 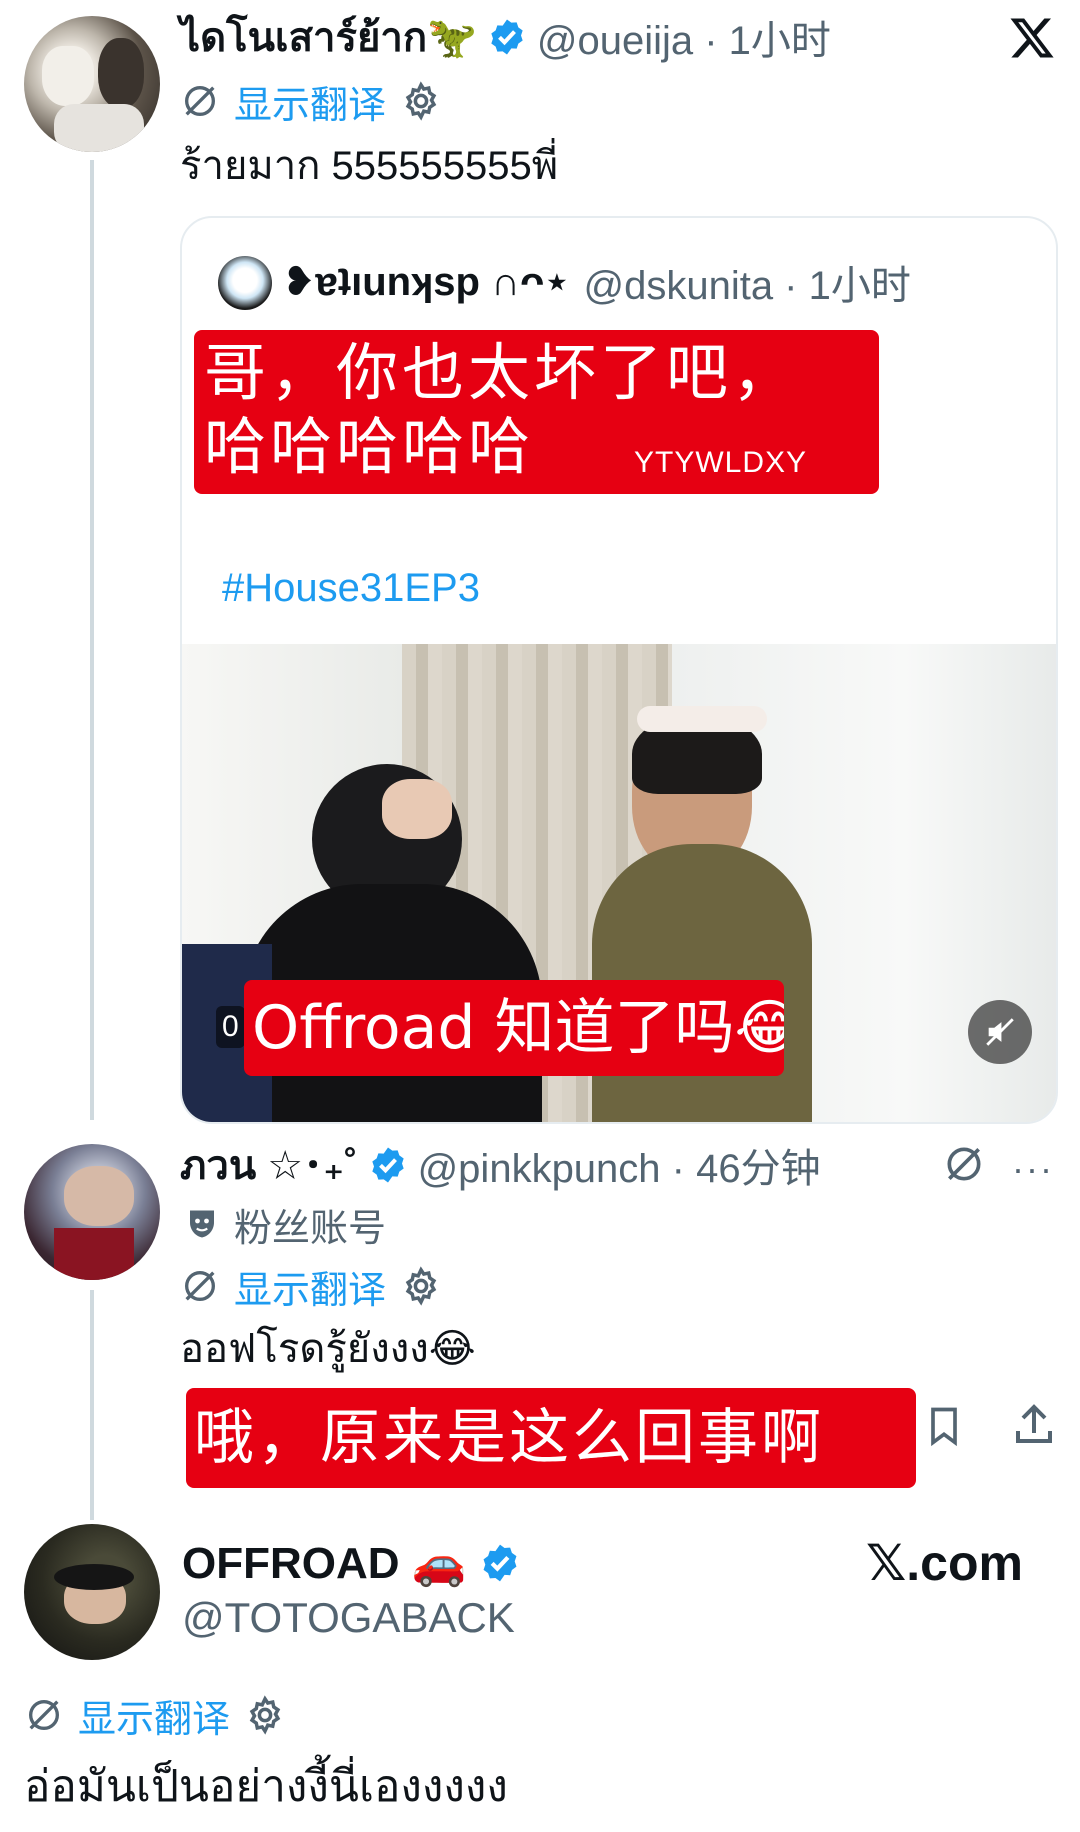 I want to click on hashtag-link: #House31EP3, so click(x=351, y=588).